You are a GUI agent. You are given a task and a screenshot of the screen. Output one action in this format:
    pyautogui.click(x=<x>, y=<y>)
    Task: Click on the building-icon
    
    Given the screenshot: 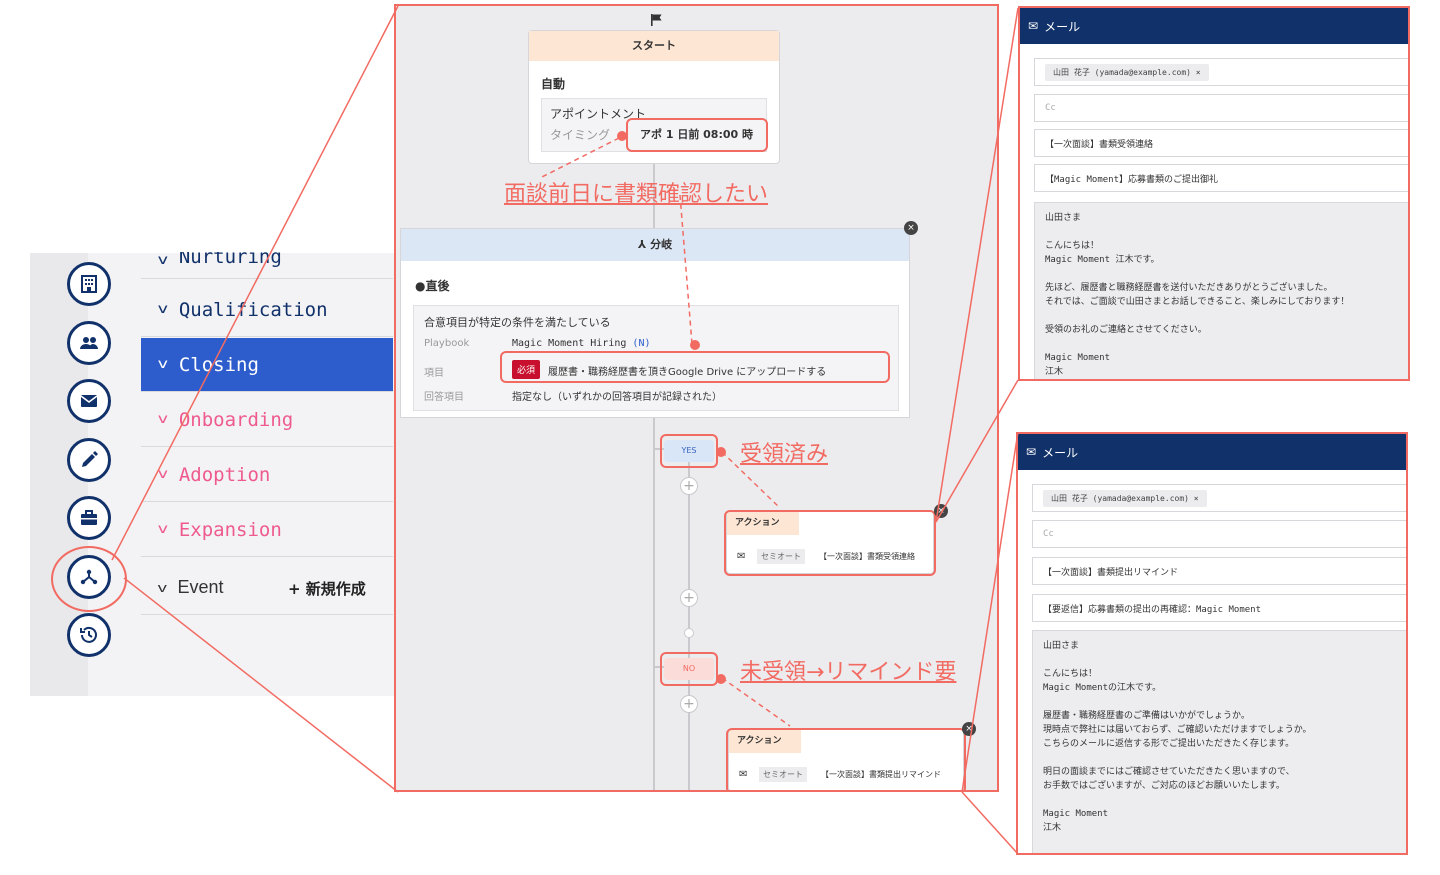 What is the action you would take?
    pyautogui.click(x=89, y=284)
    